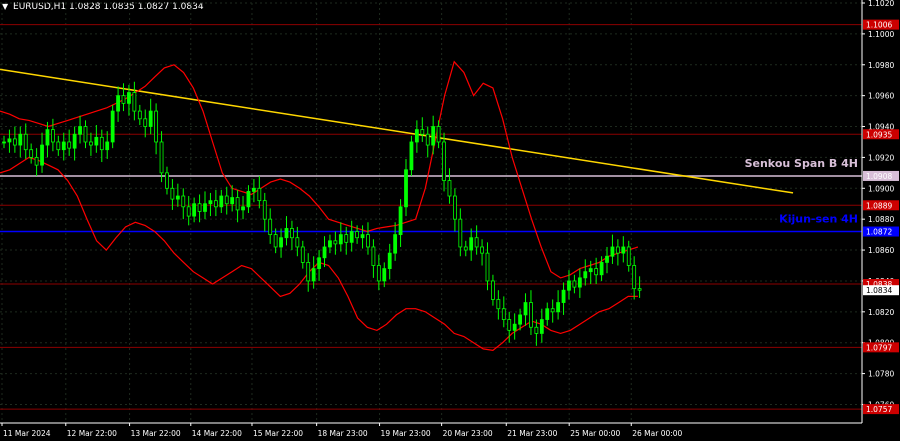 This screenshot has width=900, height=441. What do you see at coordinates (879, 347) in the screenshot?
I see `level-price-label: 1.0797` at bounding box center [879, 347].